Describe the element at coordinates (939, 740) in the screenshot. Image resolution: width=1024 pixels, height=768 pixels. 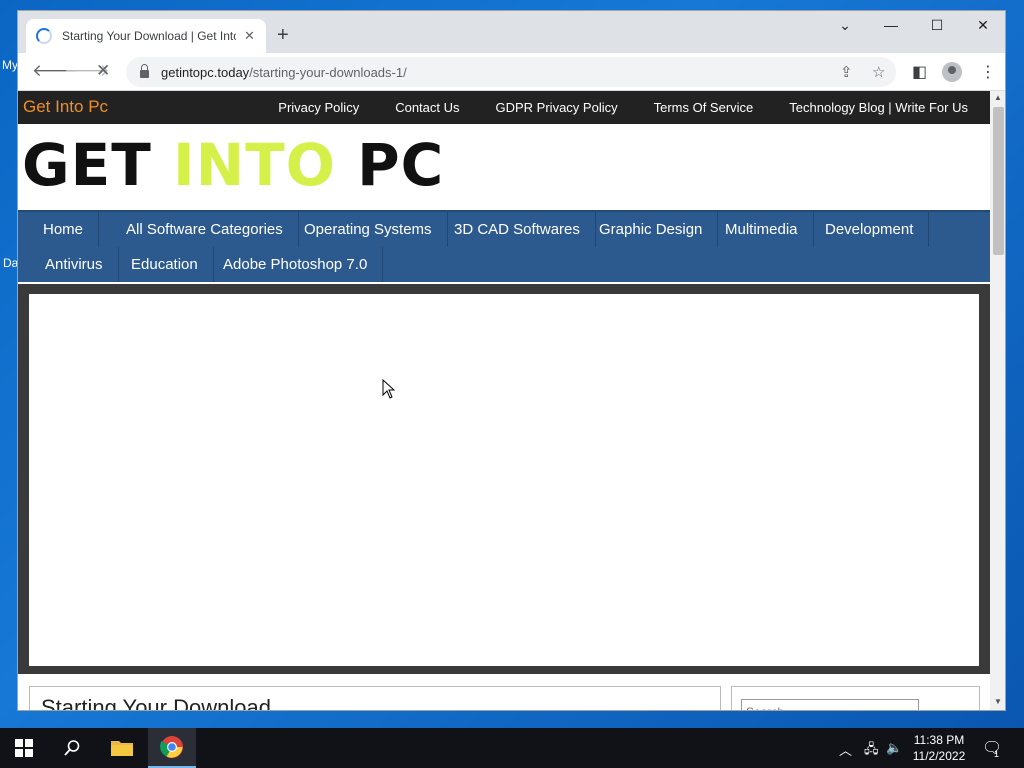
I see `clock-time: 11:38 PM` at that location.